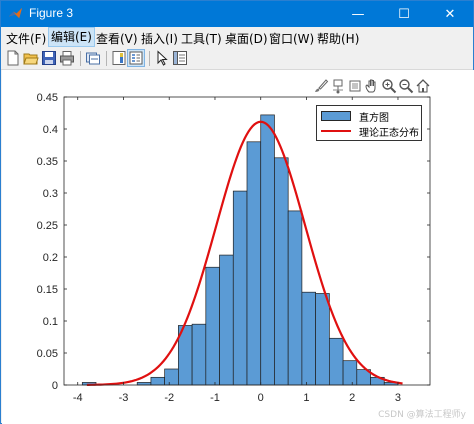 This screenshot has height=424, width=474. Describe the element at coordinates (26, 38) in the screenshot. I see `menu-file: 文件(F)` at that location.